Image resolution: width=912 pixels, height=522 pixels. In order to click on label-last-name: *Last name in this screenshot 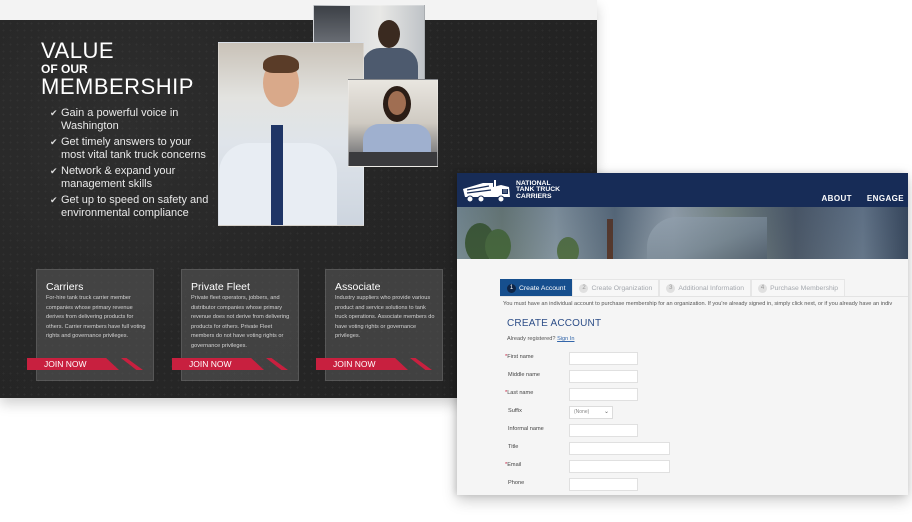, I will do `click(519, 393)`.